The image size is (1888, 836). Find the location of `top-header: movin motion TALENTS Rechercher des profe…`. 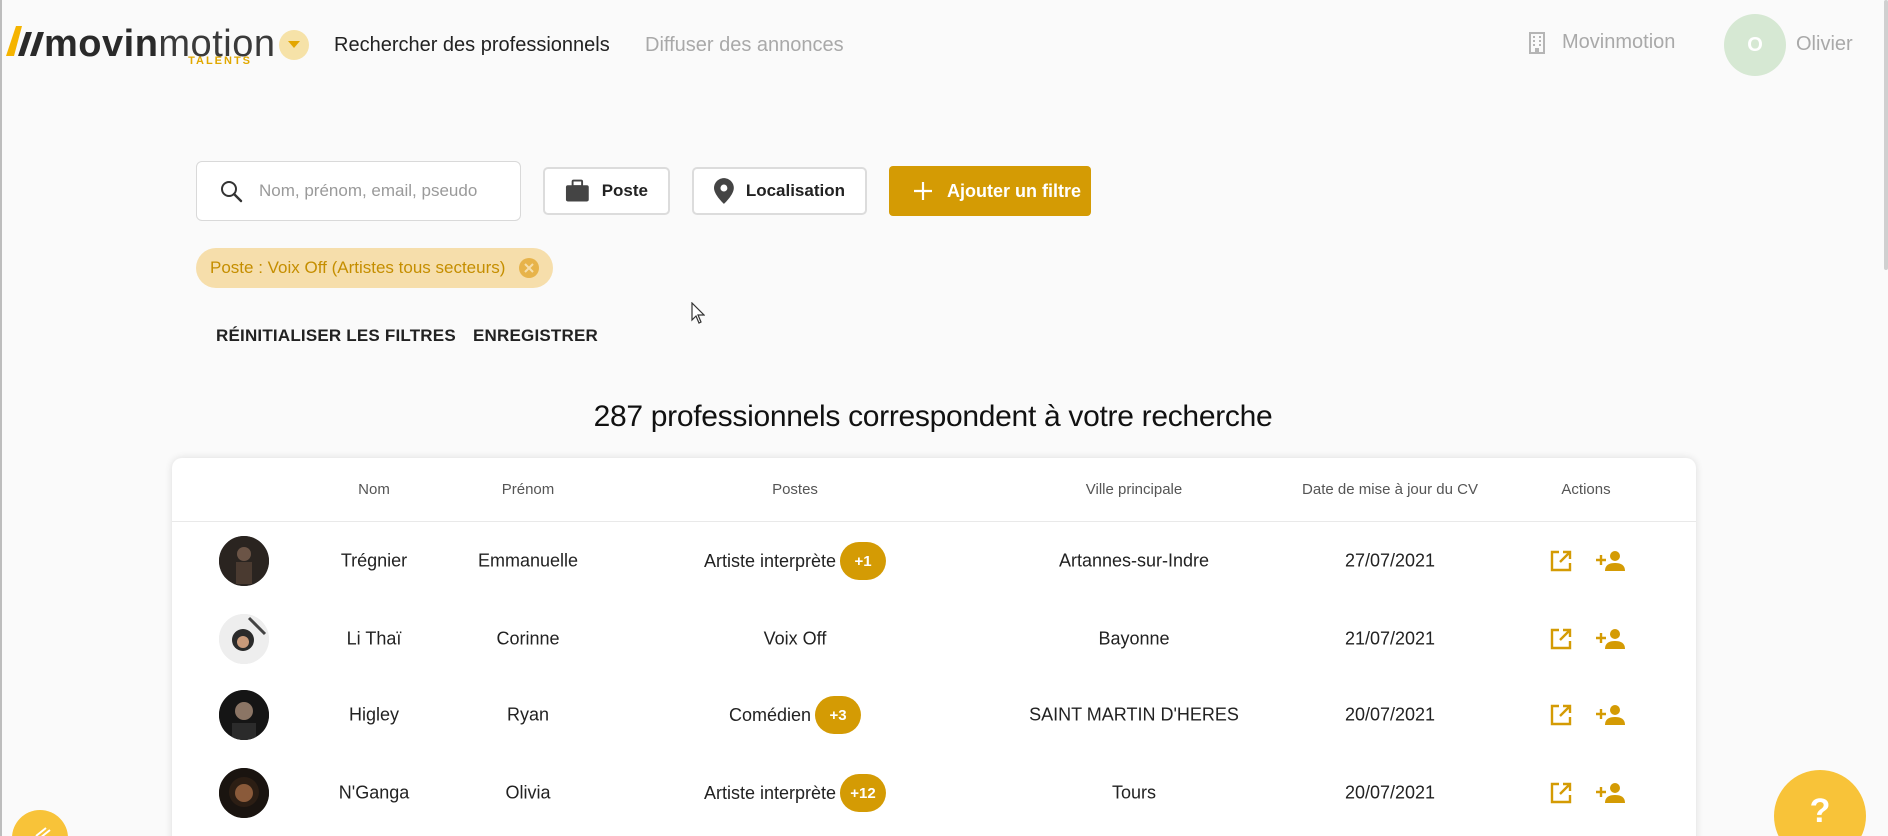

top-header: movin motion TALENTS Rechercher des profe… is located at coordinates (944, 45).